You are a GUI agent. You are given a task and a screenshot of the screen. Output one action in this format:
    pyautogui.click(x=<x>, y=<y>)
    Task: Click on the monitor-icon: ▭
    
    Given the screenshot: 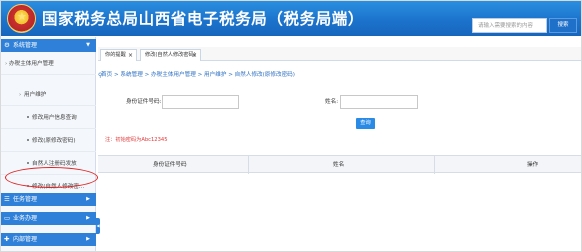 What is the action you would take?
    pyautogui.click(x=7, y=218)
    